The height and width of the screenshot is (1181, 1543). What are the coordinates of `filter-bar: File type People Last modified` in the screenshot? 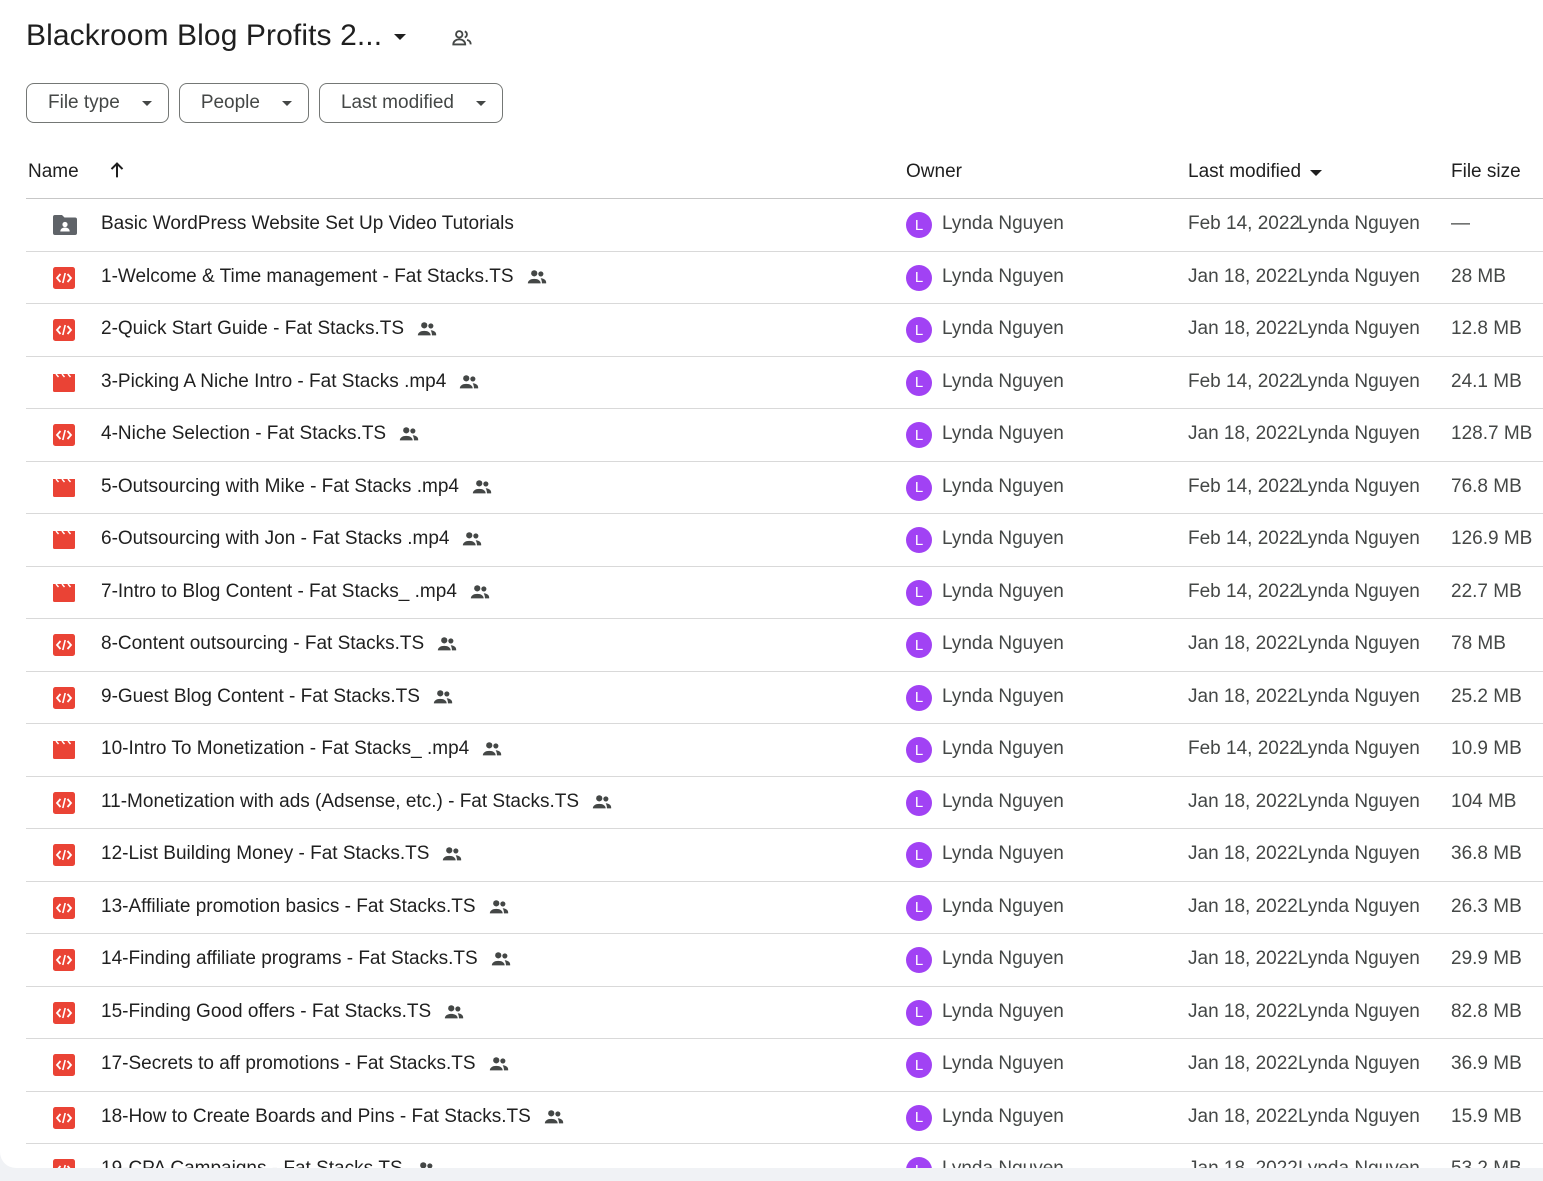 It's located at (264, 103).